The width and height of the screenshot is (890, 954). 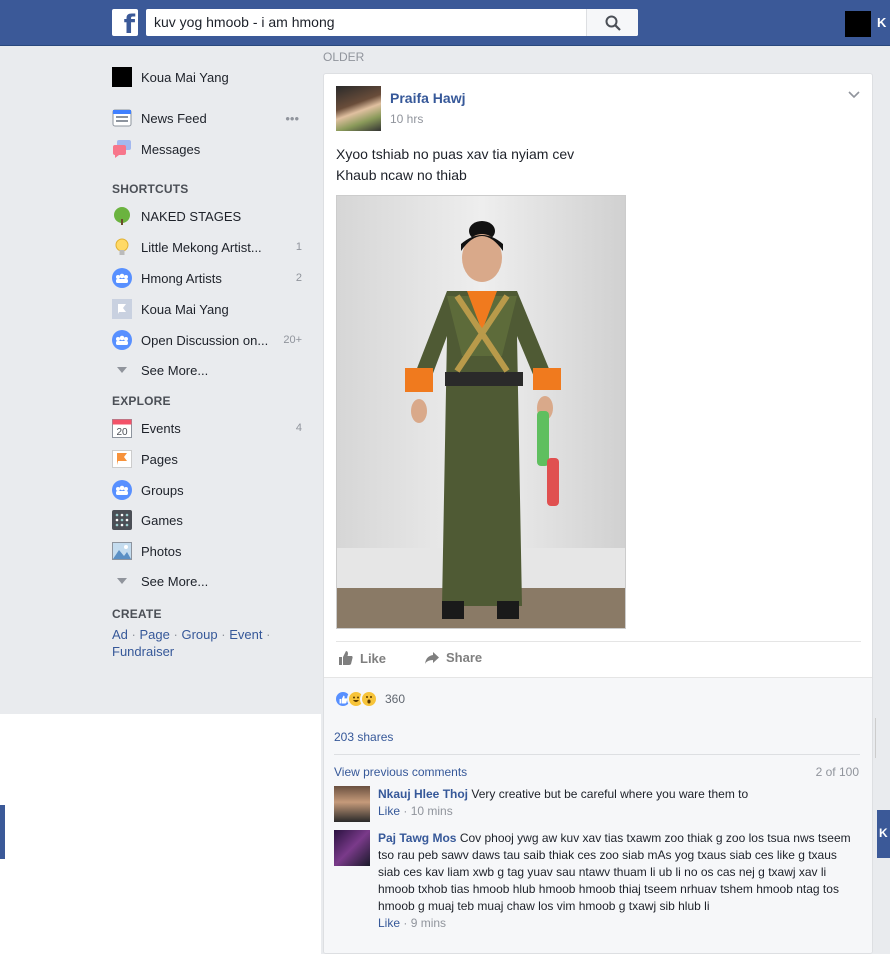 What do you see at coordinates (244, 22) in the screenshot?
I see `search-input: kuv yog hmoob - i am hmong` at bounding box center [244, 22].